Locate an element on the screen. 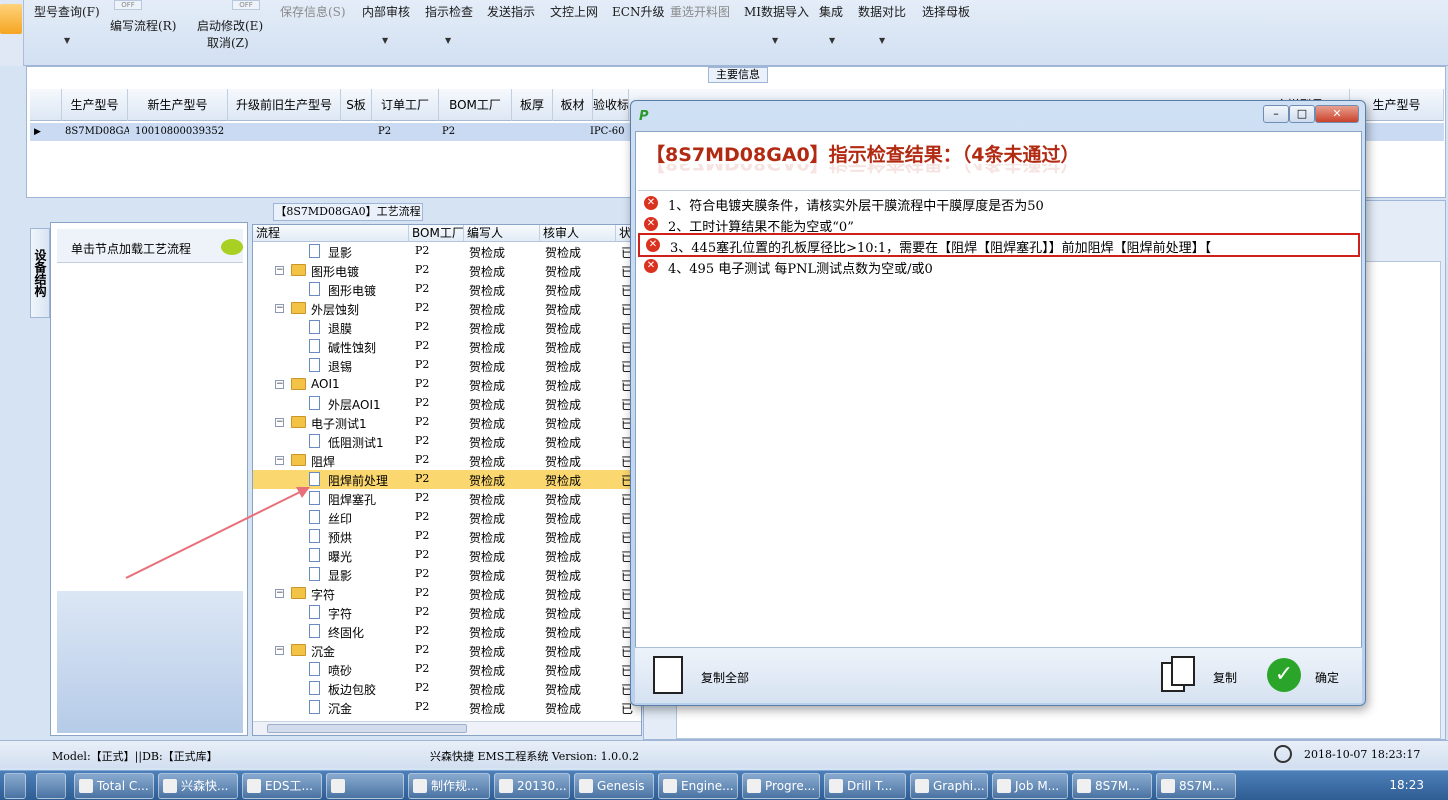 The height and width of the screenshot is (800, 1448). orange-tab is located at coordinates (11, 19).